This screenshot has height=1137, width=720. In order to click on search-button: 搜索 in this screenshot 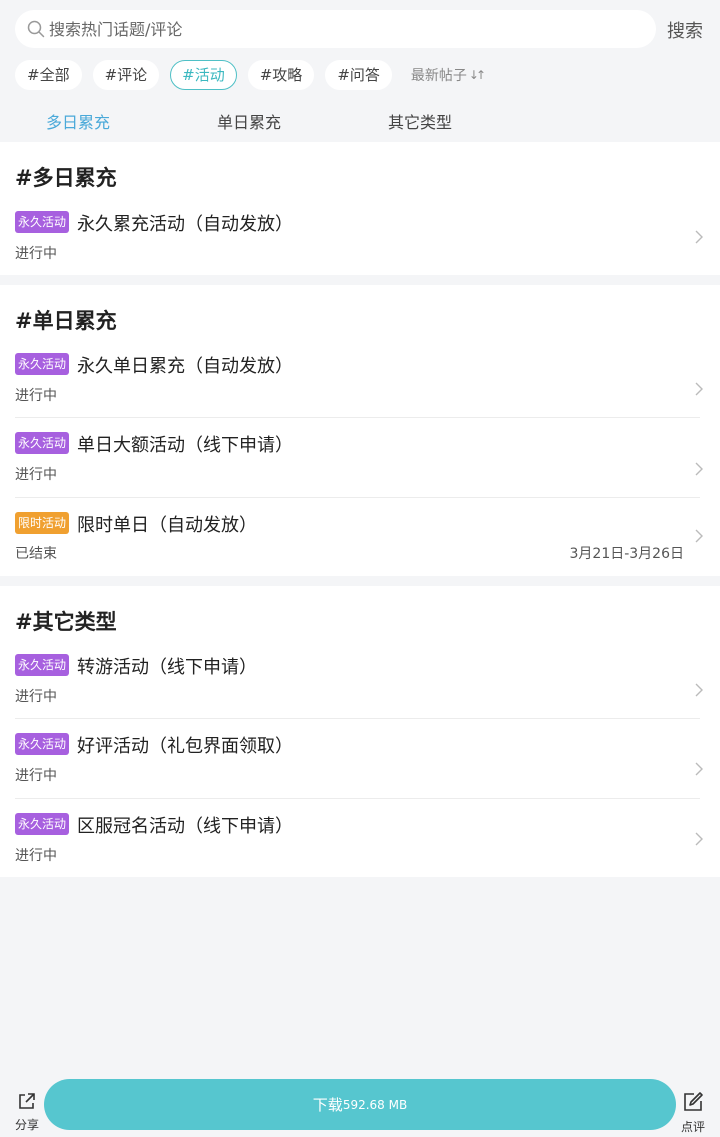, I will do `click(685, 30)`.